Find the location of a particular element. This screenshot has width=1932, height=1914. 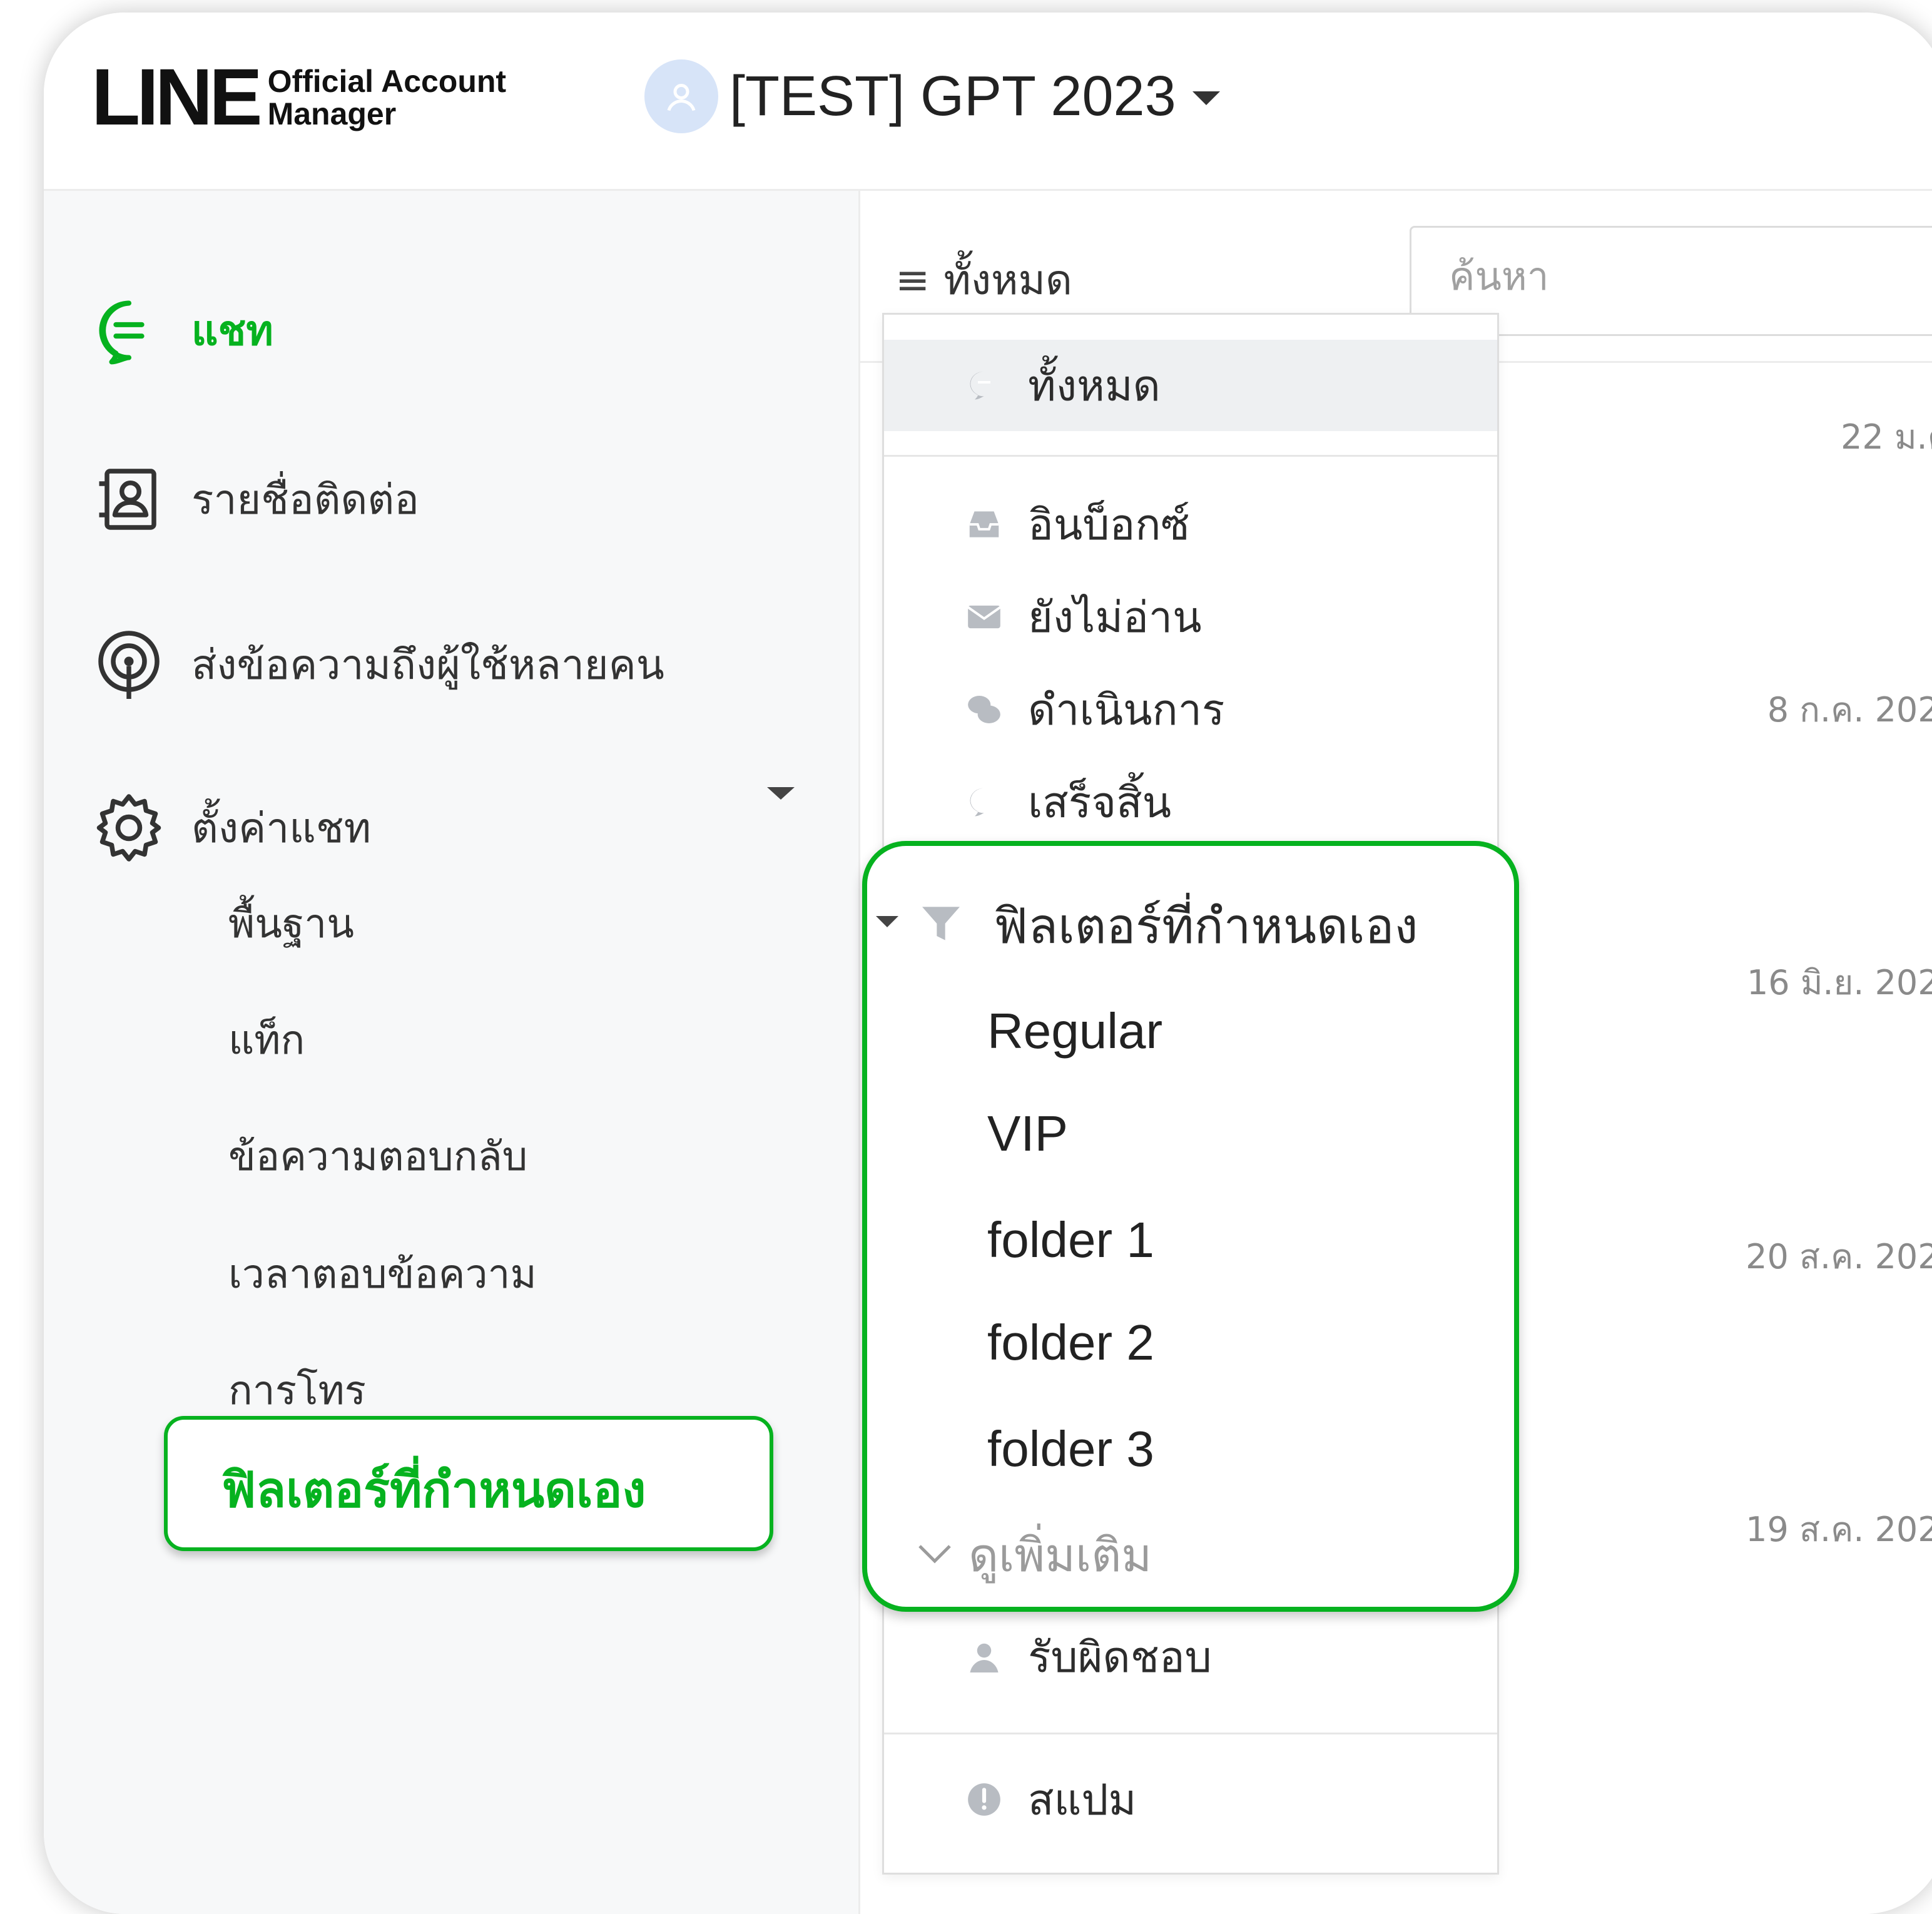

sidebar-item-broadcast: ส่งข้อความถึงผู้ใช้หลายคน is located at coordinates (378, 664).